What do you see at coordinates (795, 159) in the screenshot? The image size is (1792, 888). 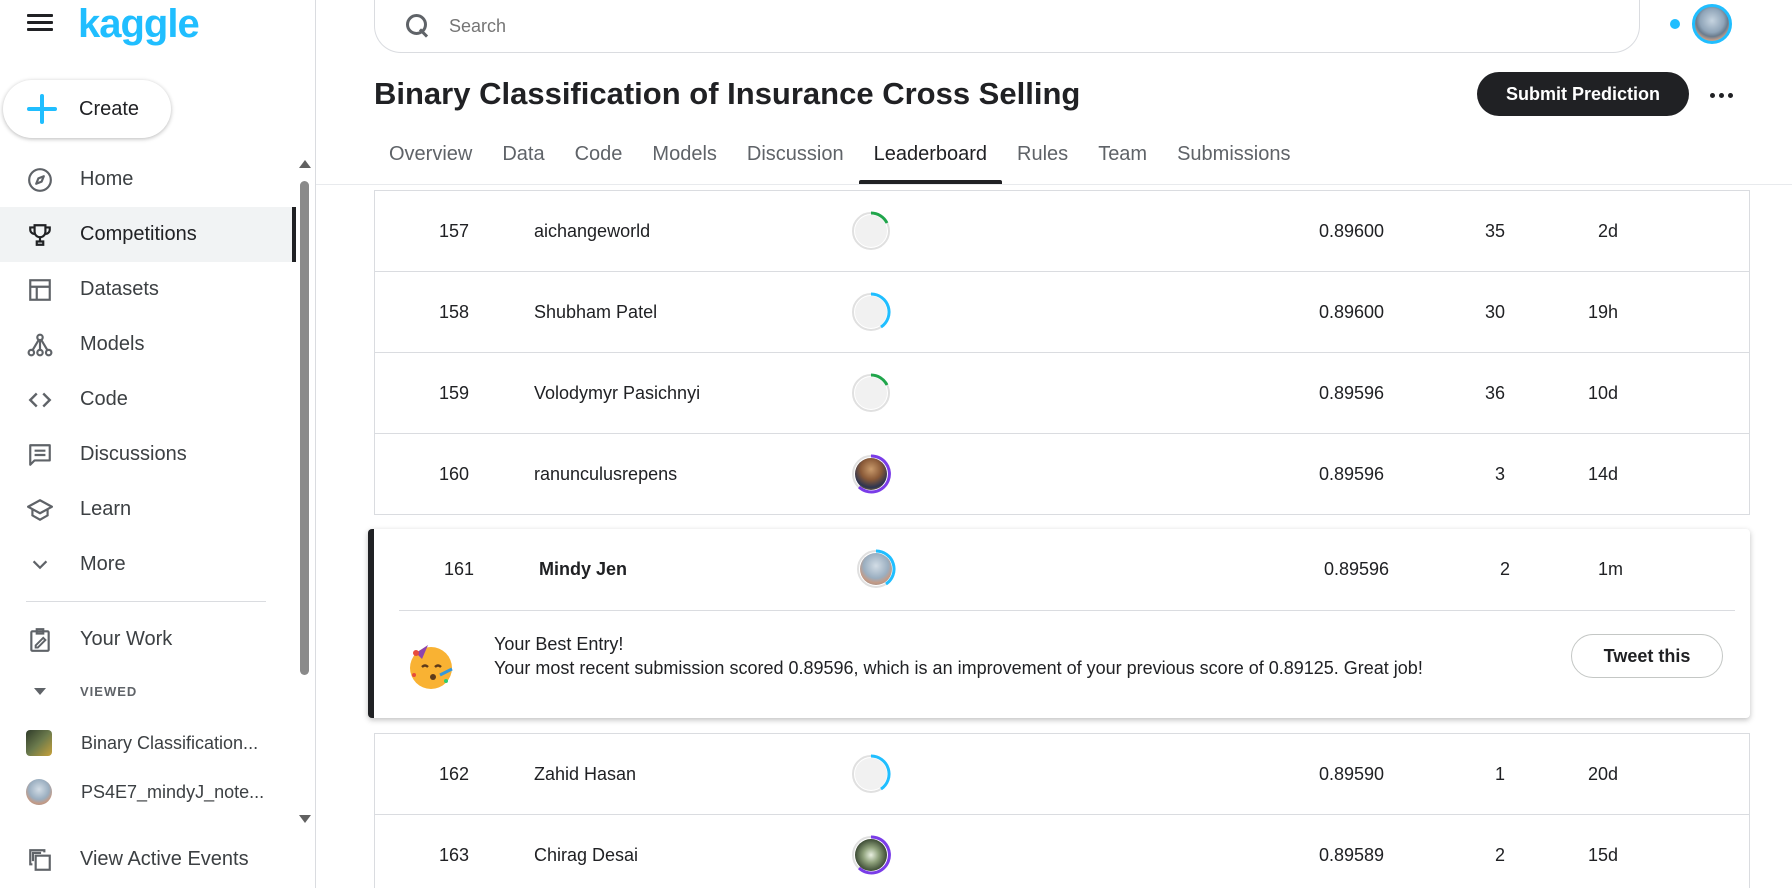 I see `tab-discussion: Discussion` at bounding box center [795, 159].